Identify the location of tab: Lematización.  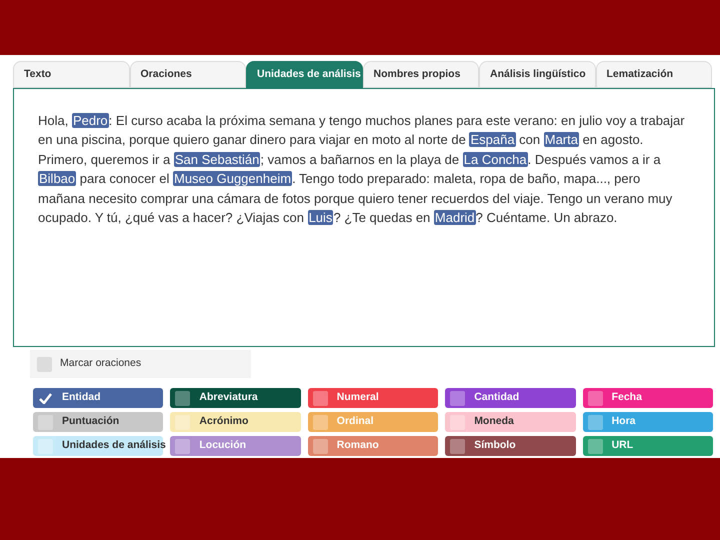
(654, 74).